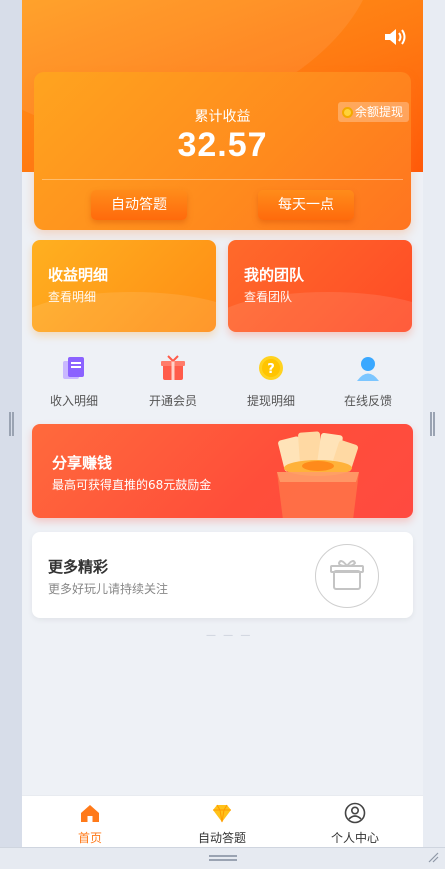  I want to click on quick-online-feedback: 在线反馈, so click(368, 379).